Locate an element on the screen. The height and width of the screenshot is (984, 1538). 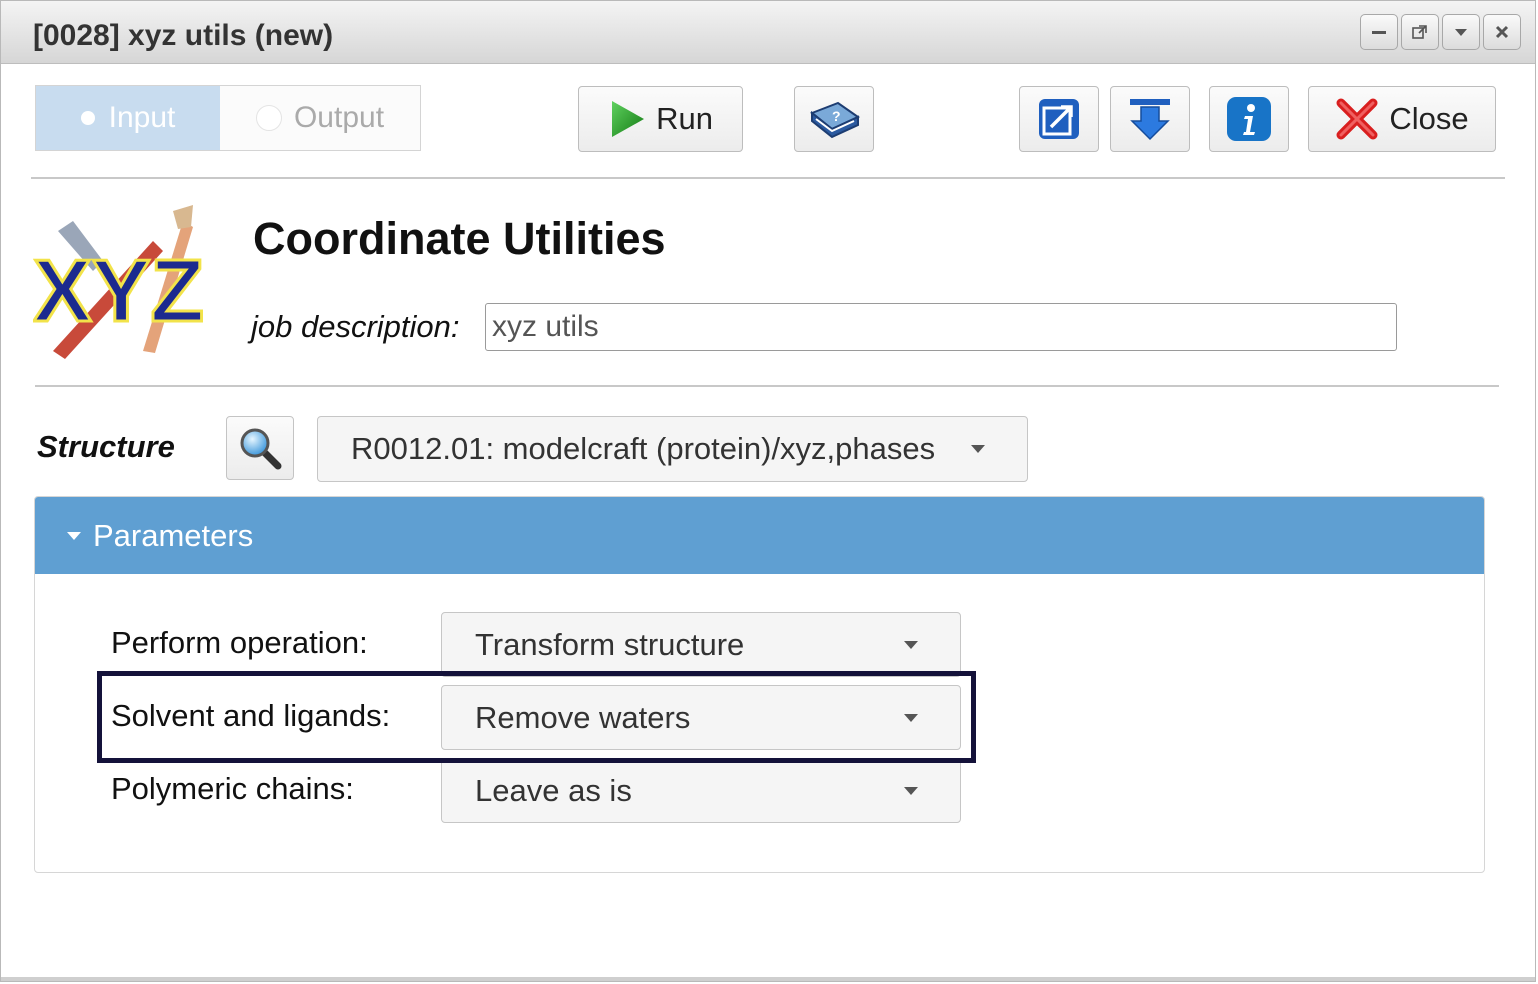
tab-output: Output is located at coordinates (320, 118).